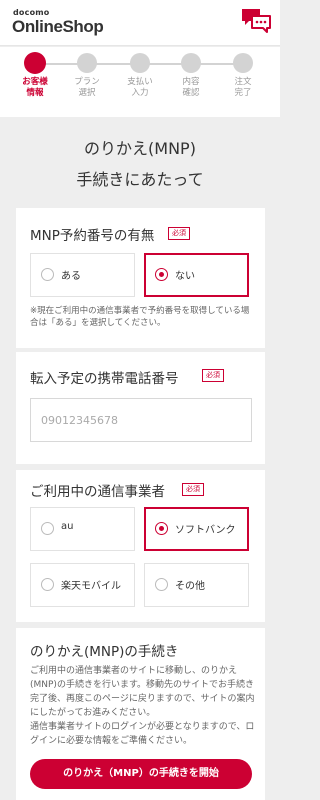  Describe the element at coordinates (256, 21) in the screenshot. I see `chat-icon` at that location.